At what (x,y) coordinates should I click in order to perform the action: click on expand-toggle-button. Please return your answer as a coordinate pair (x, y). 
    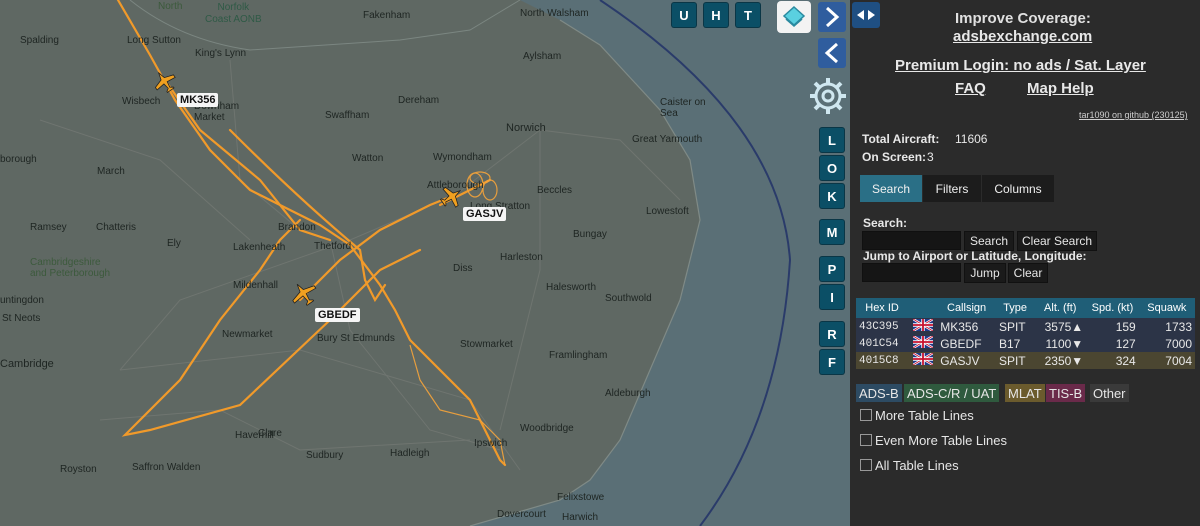
    Looking at the image, I should click on (866, 15).